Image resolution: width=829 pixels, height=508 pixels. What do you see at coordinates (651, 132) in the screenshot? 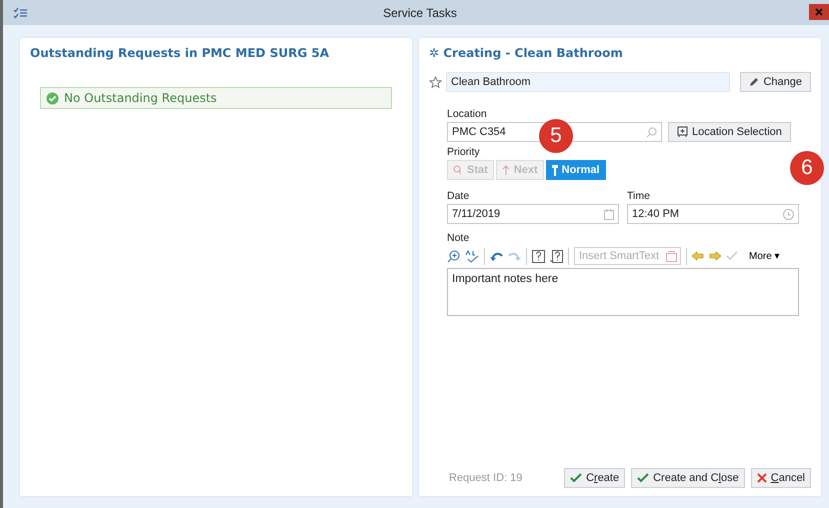
I see `search-icon` at bounding box center [651, 132].